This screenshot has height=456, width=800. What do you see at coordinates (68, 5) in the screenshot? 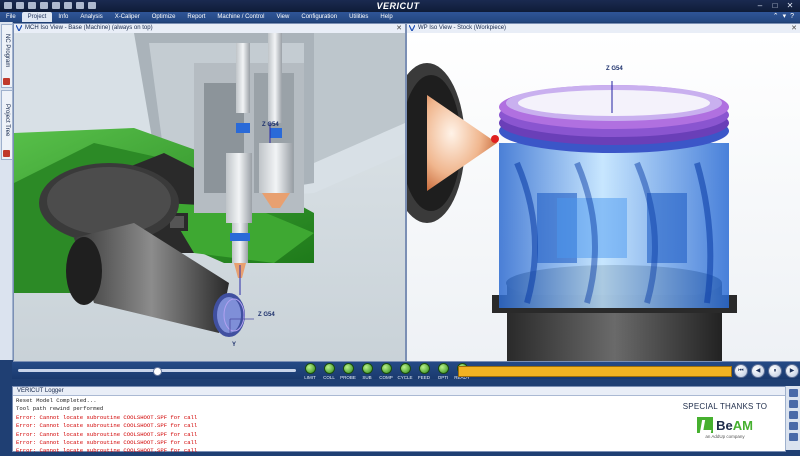
I see `arrow-icon` at bounding box center [68, 5].